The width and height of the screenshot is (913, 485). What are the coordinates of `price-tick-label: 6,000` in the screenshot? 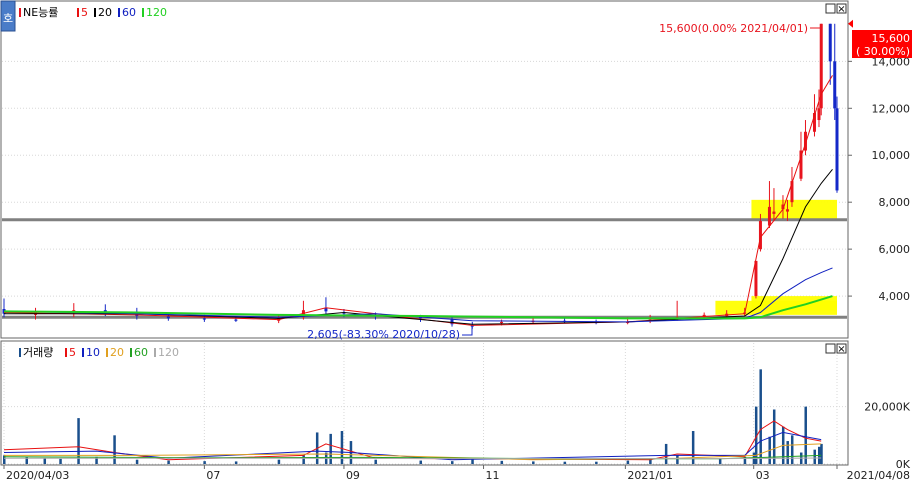 It's located at (895, 249).